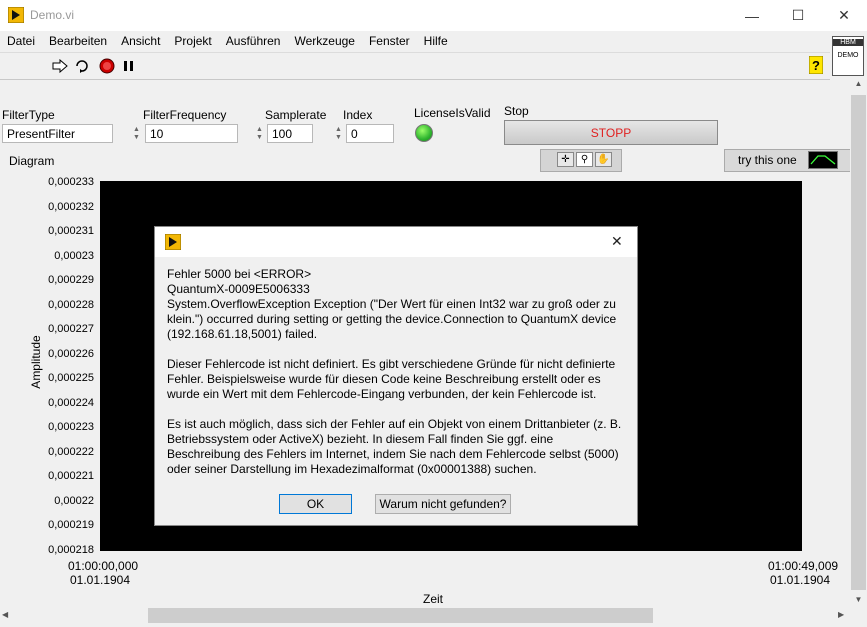 This screenshot has height=627, width=867. Describe the element at coordinates (433, 15) in the screenshot. I see `title-bar: Demo.vi — ☐ ✕` at that location.